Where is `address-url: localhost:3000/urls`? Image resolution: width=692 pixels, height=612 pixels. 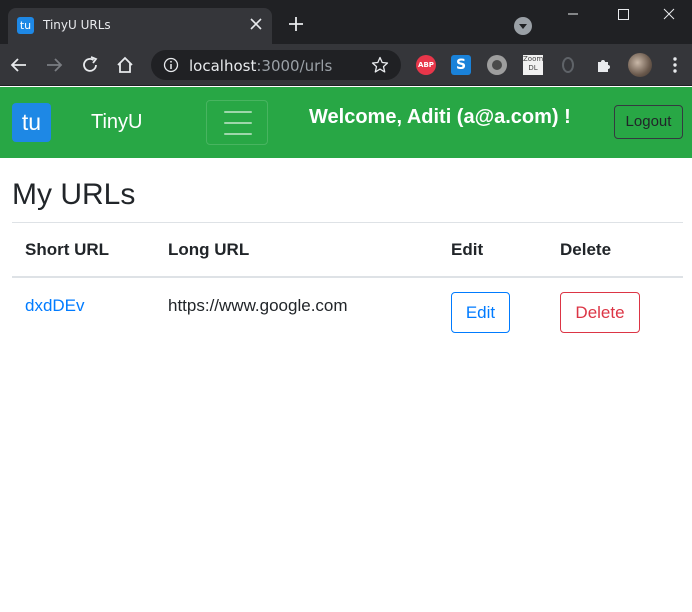
address-url: localhost:3000/urls is located at coordinates (260, 66).